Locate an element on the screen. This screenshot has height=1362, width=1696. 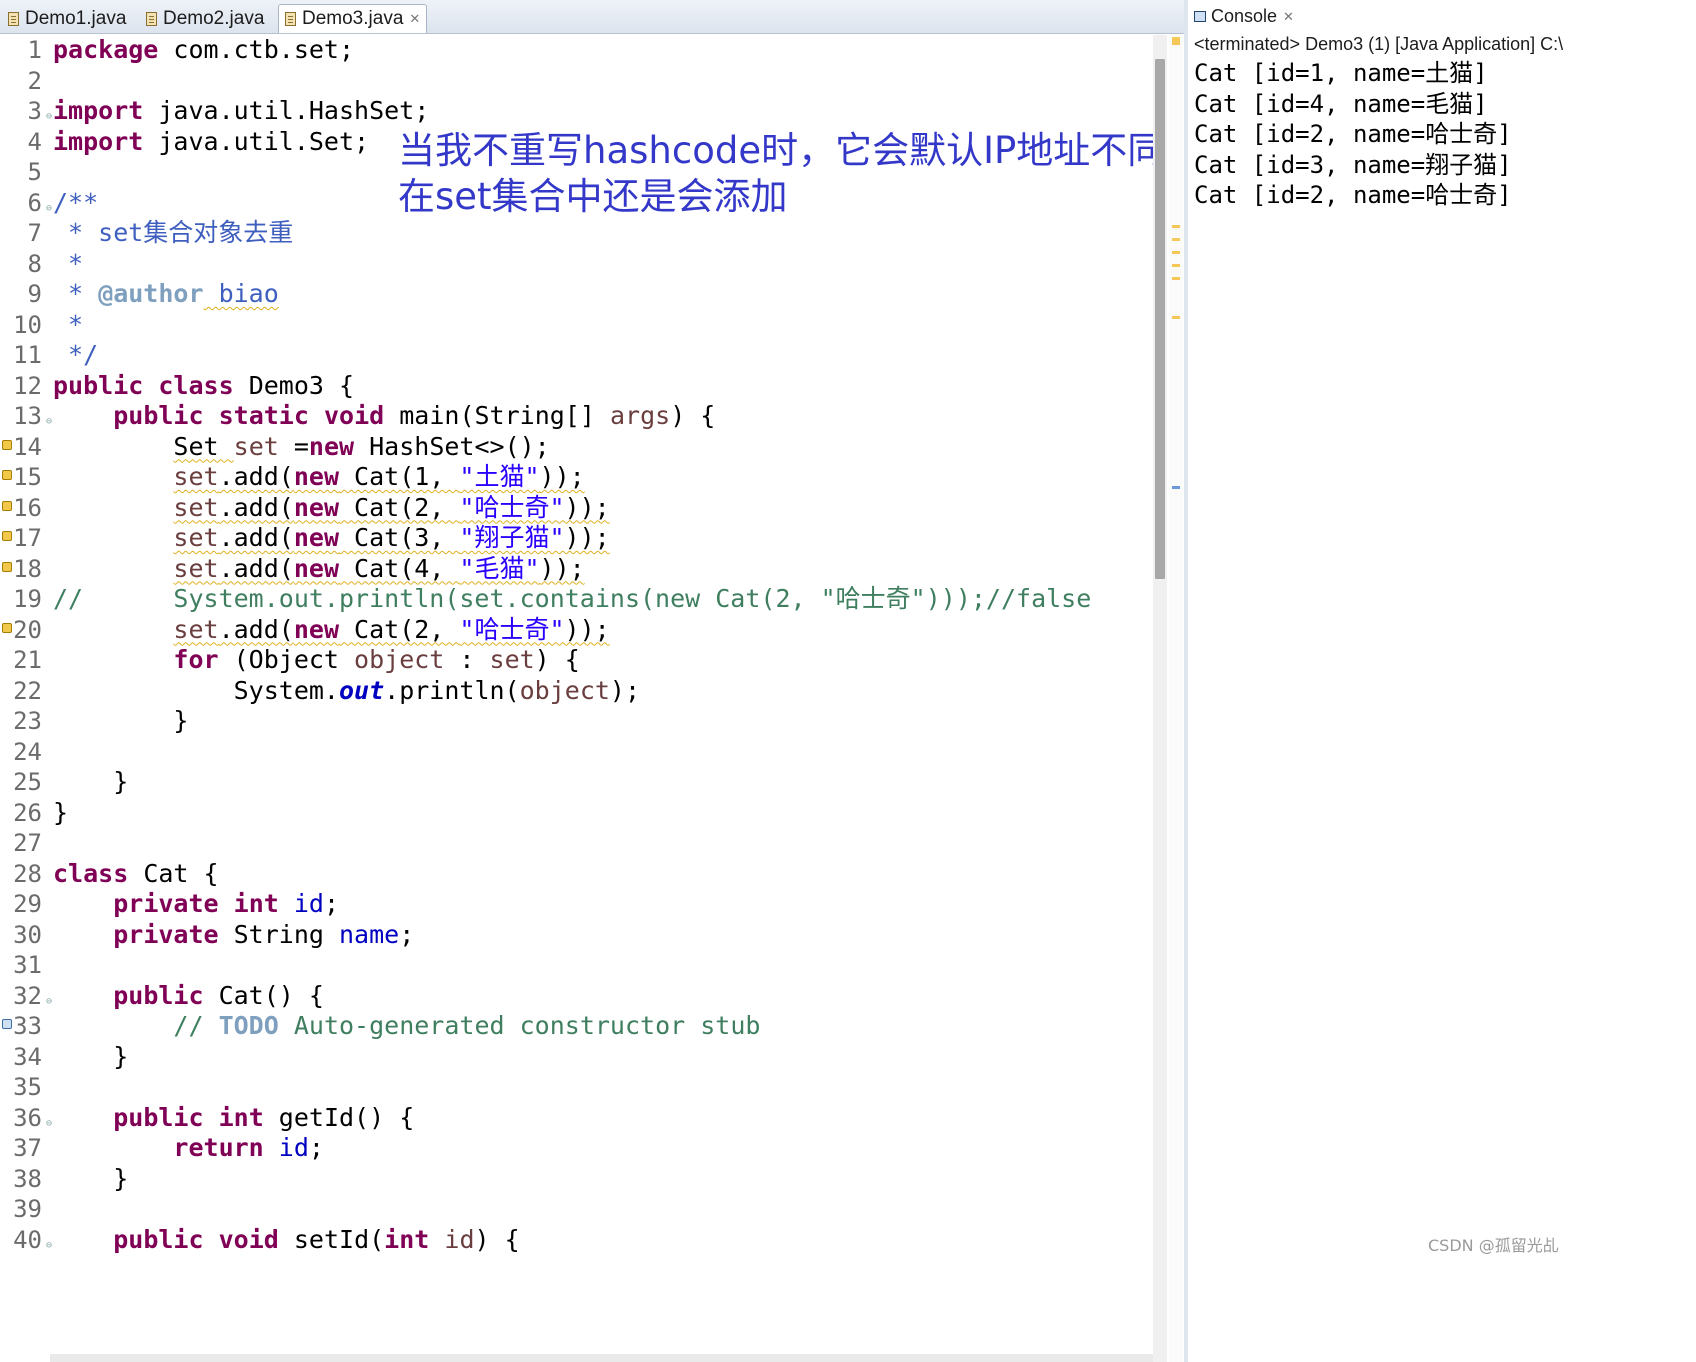
code-line: return id; is located at coordinates (248, 1147).